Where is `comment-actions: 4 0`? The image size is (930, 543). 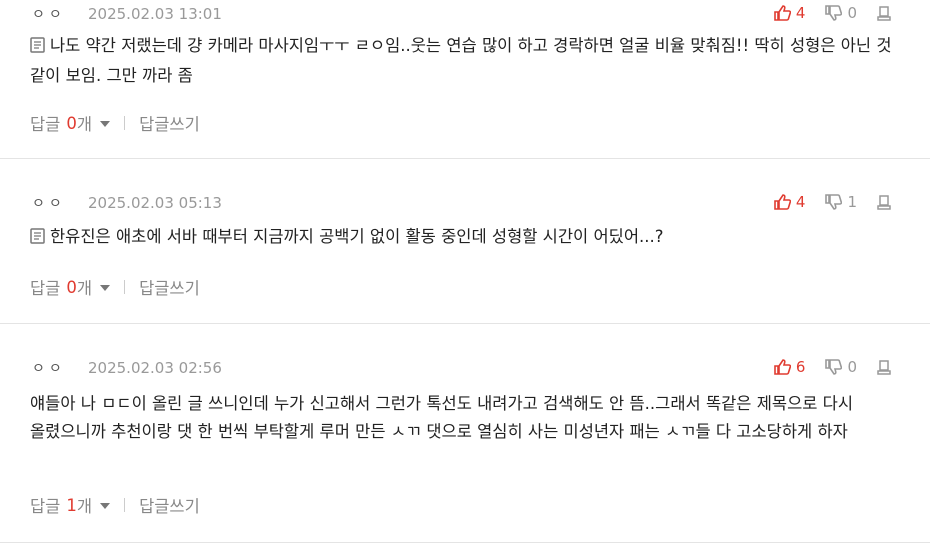
comment-actions: 4 0 is located at coordinates (825, 13).